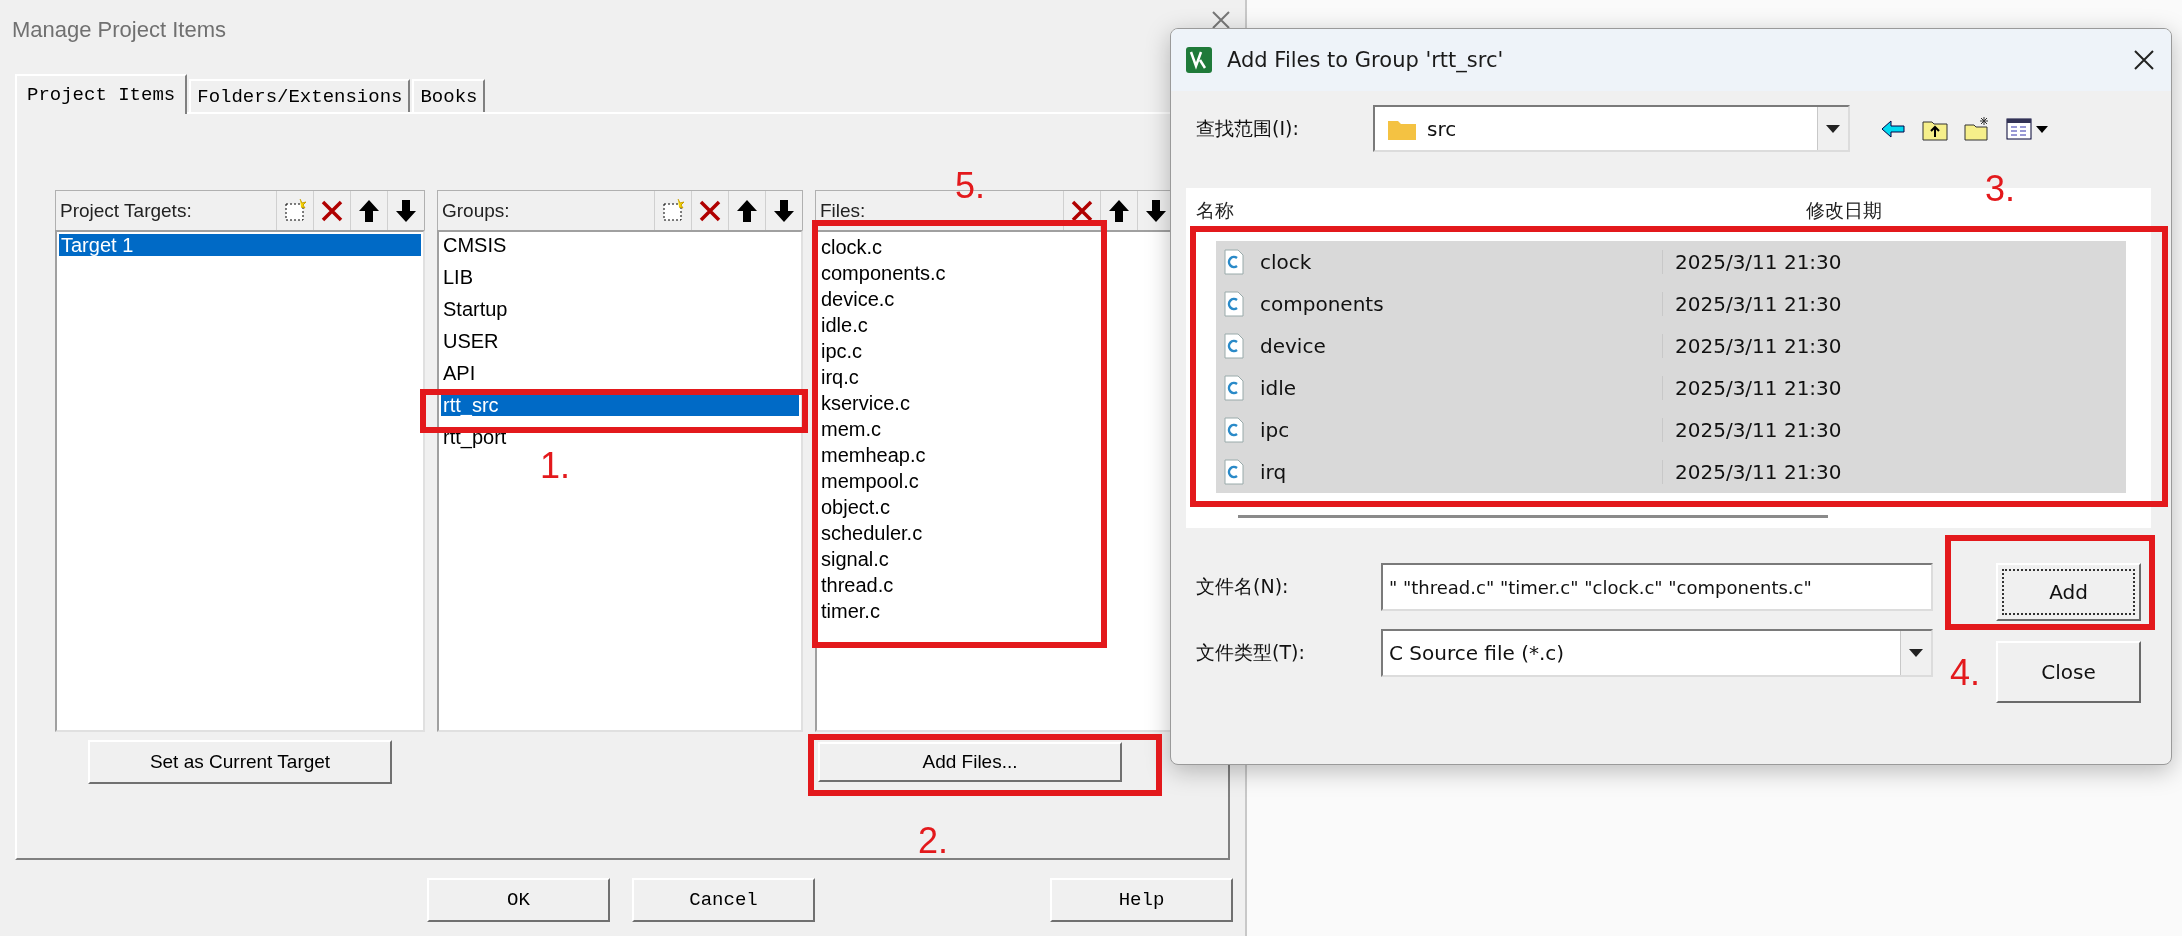 The image size is (2182, 936). I want to click on list-item: mem.c, so click(851, 429).